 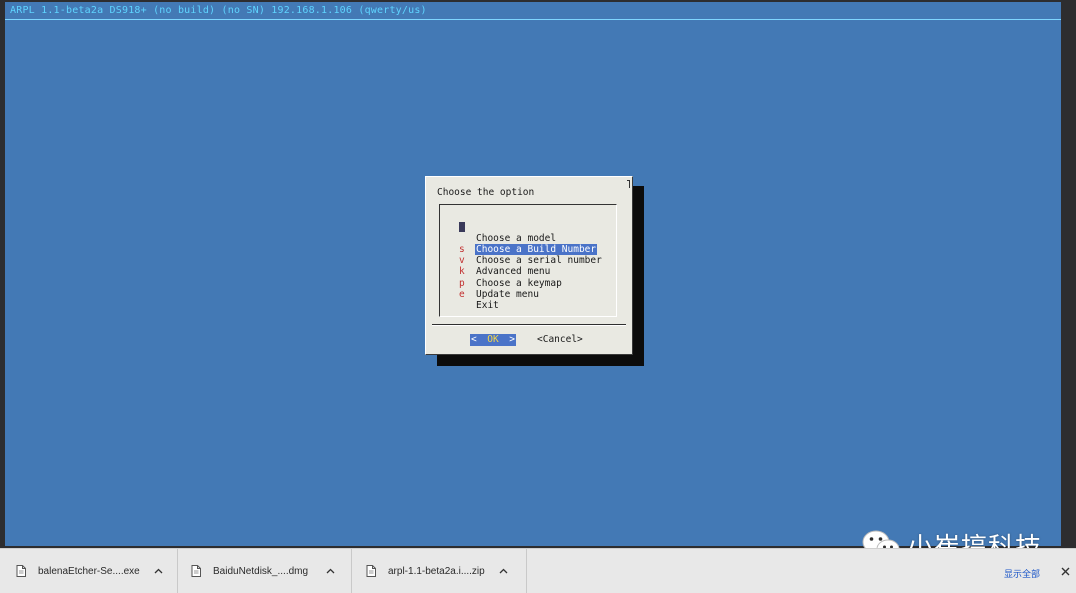 I want to click on menu-hotkey-cursor, so click(x=462, y=227).